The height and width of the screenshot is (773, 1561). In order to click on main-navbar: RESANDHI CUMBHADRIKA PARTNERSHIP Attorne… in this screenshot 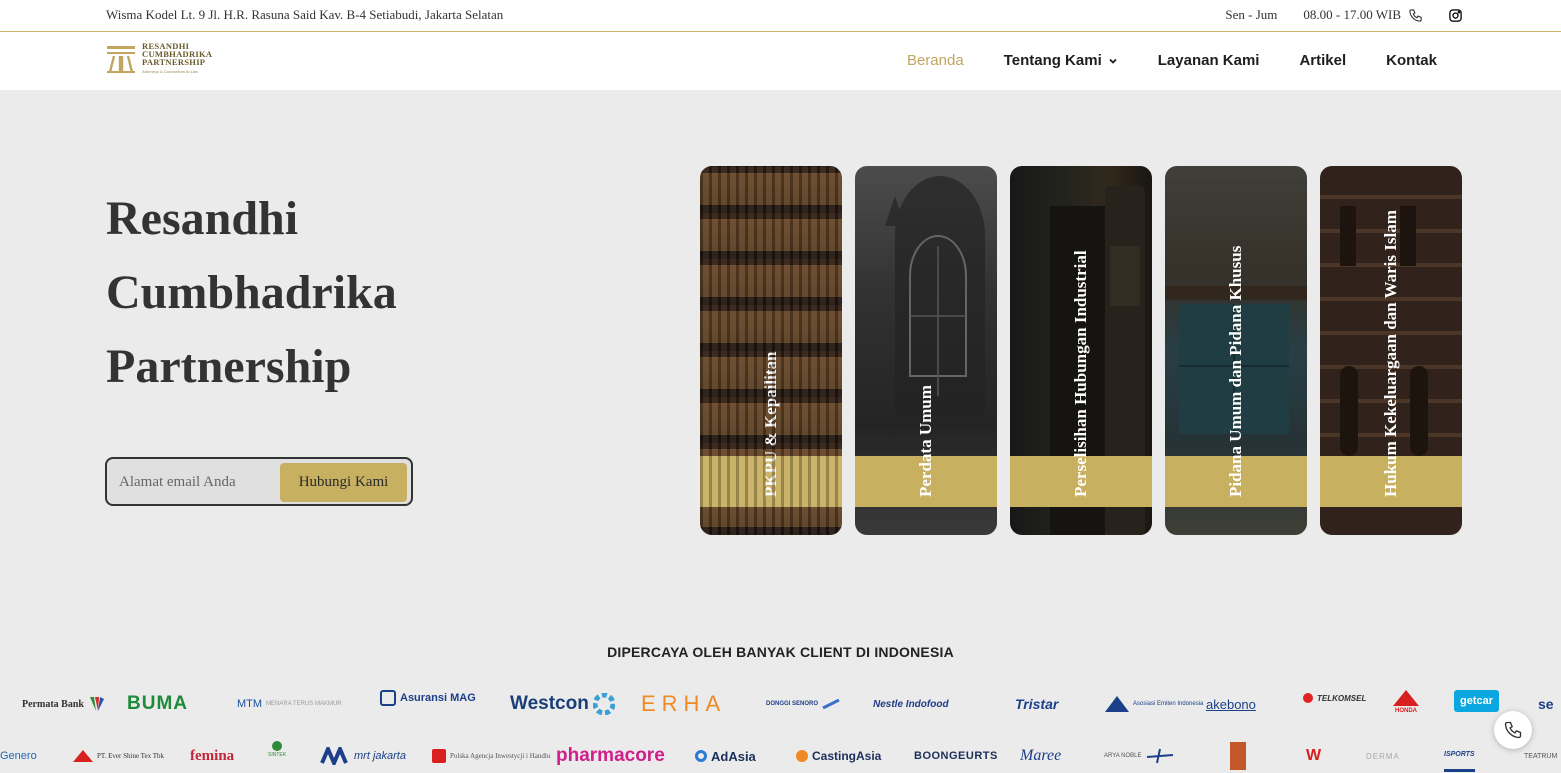, I will do `click(780, 61)`.